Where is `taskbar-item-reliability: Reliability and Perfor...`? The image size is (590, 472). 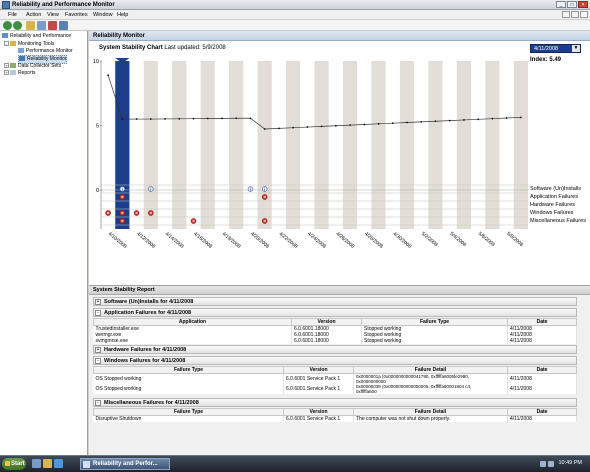 taskbar-item-reliability: Reliability and Perfor... is located at coordinates (125, 464).